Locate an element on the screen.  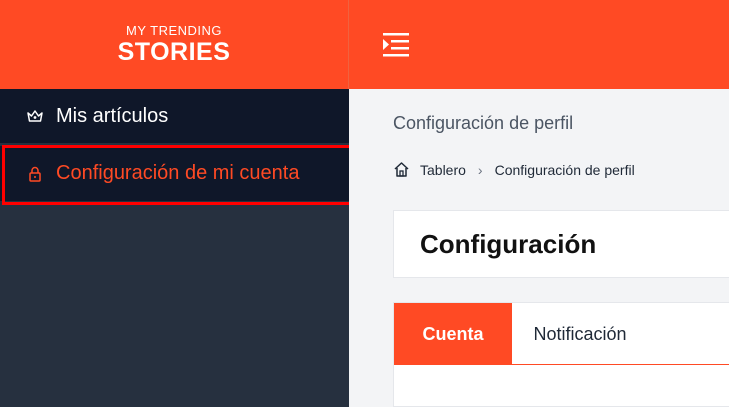
tab-notificacion: Notificación is located at coordinates (580, 334).